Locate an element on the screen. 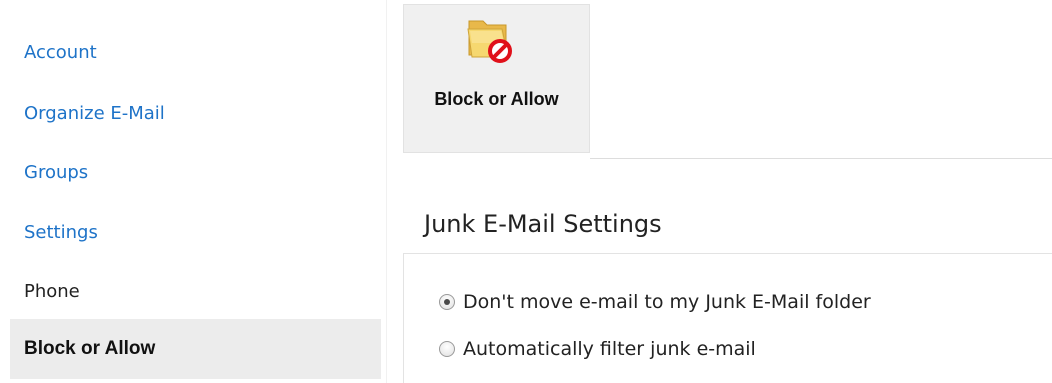  block-or-allow-ribbon-button: Block or Allow is located at coordinates (496, 78).